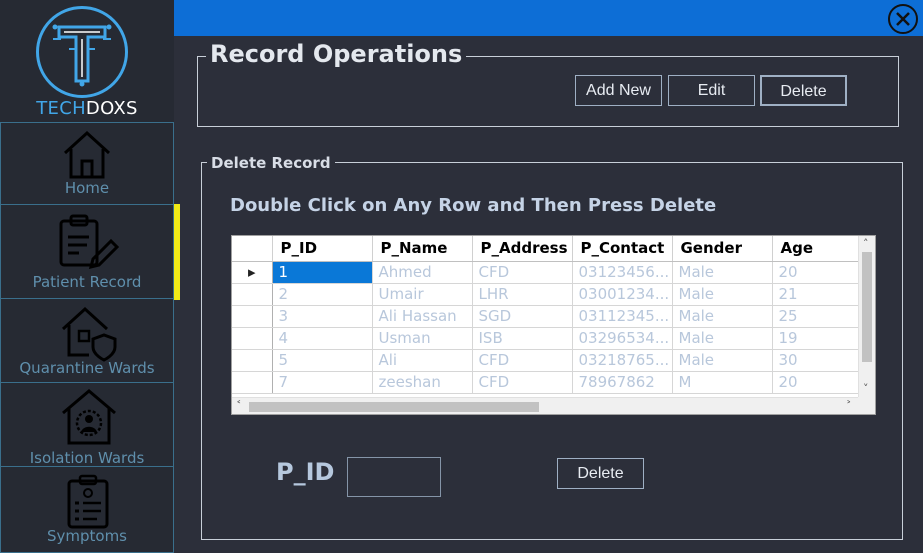 The image size is (923, 553). I want to click on horizontal-scroll-thumb, so click(394, 407).